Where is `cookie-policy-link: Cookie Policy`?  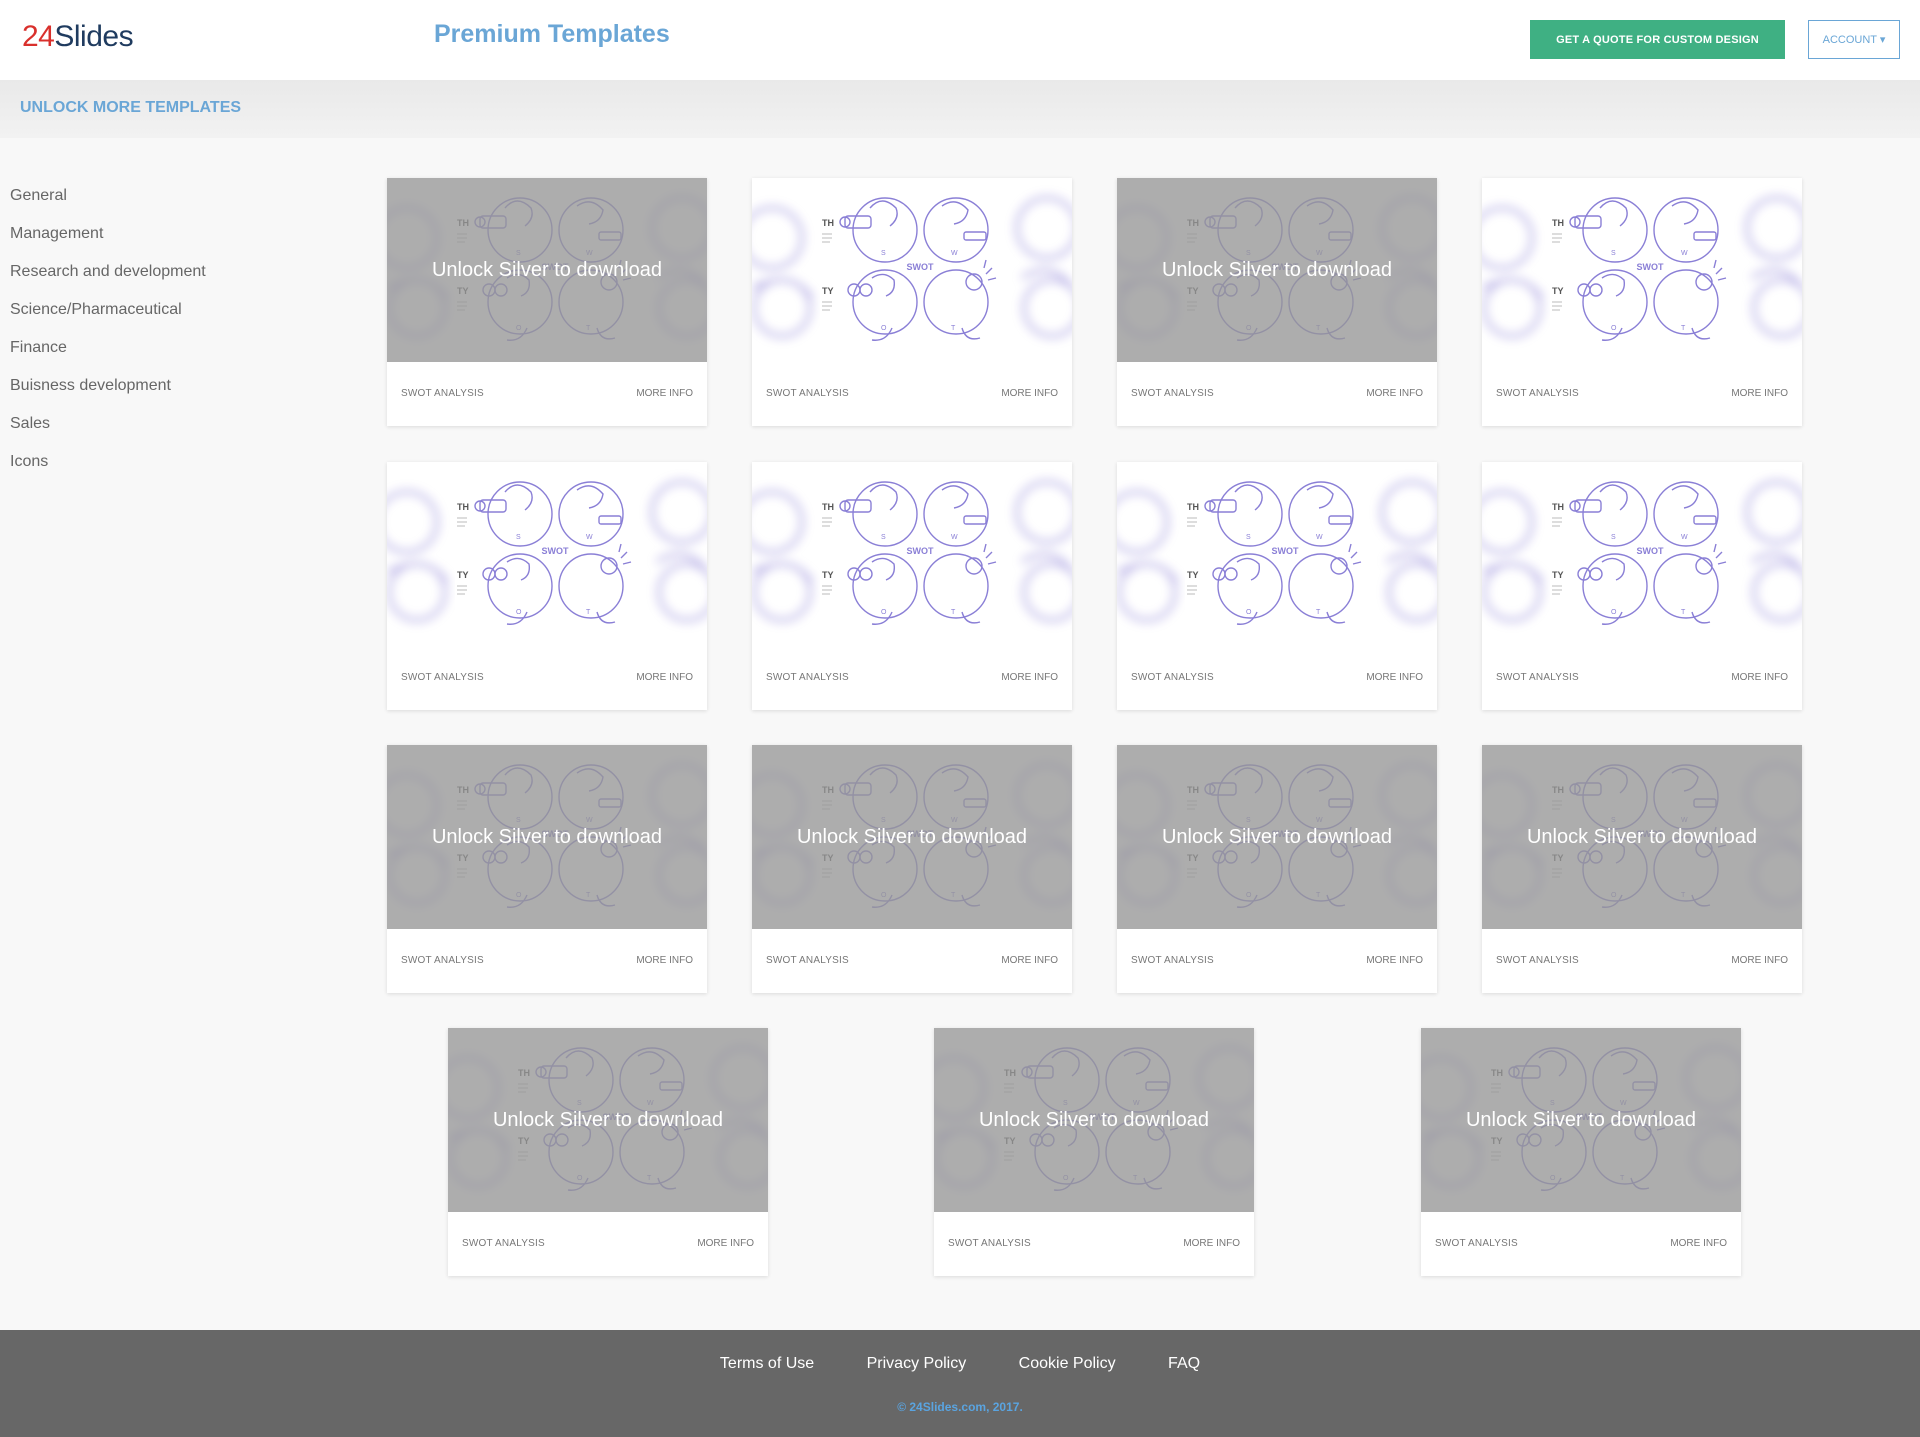
cookie-policy-link: Cookie Policy is located at coordinates (1067, 1364).